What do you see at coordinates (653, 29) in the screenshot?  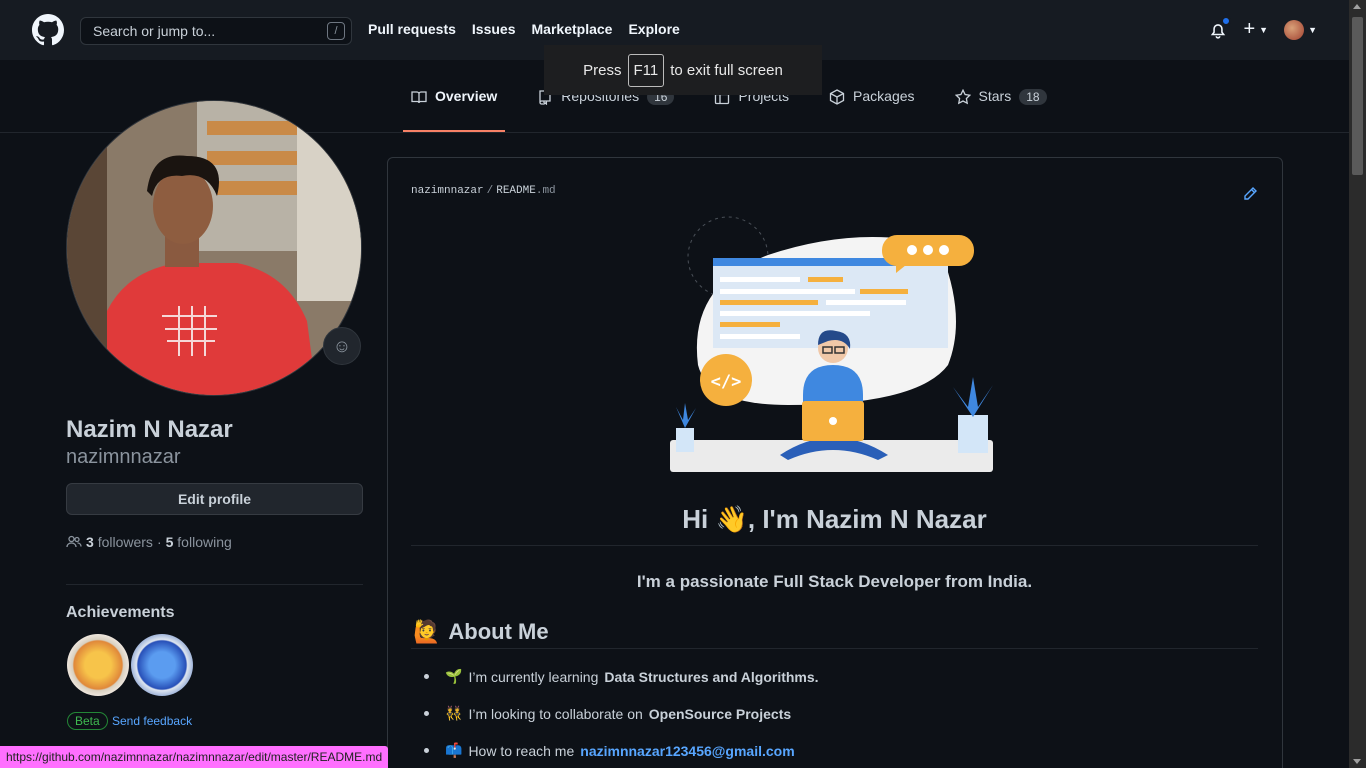 I see `nav-explore: Explore` at bounding box center [653, 29].